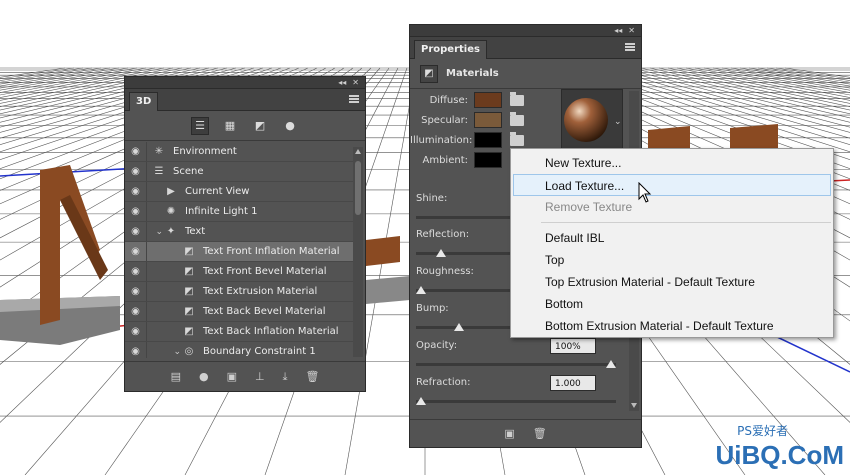  Describe the element at coordinates (448, 100) in the screenshot. I see `diffuse-label: Diffuse:` at that location.